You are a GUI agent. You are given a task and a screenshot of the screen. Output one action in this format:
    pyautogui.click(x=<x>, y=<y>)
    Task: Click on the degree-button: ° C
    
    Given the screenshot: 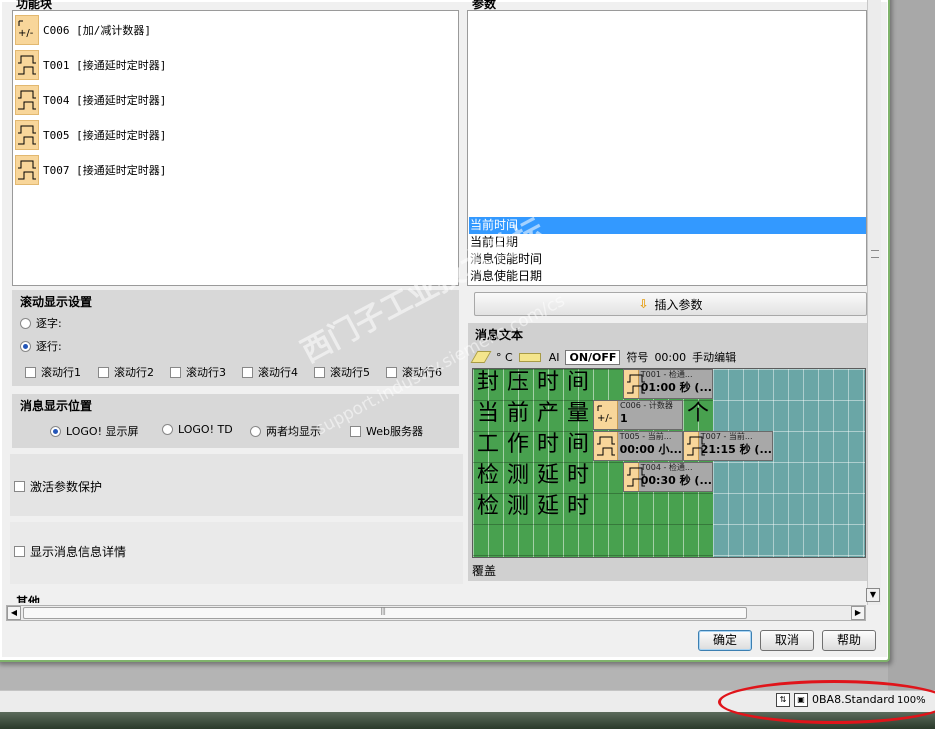 What is the action you would take?
    pyautogui.click(x=504, y=357)
    